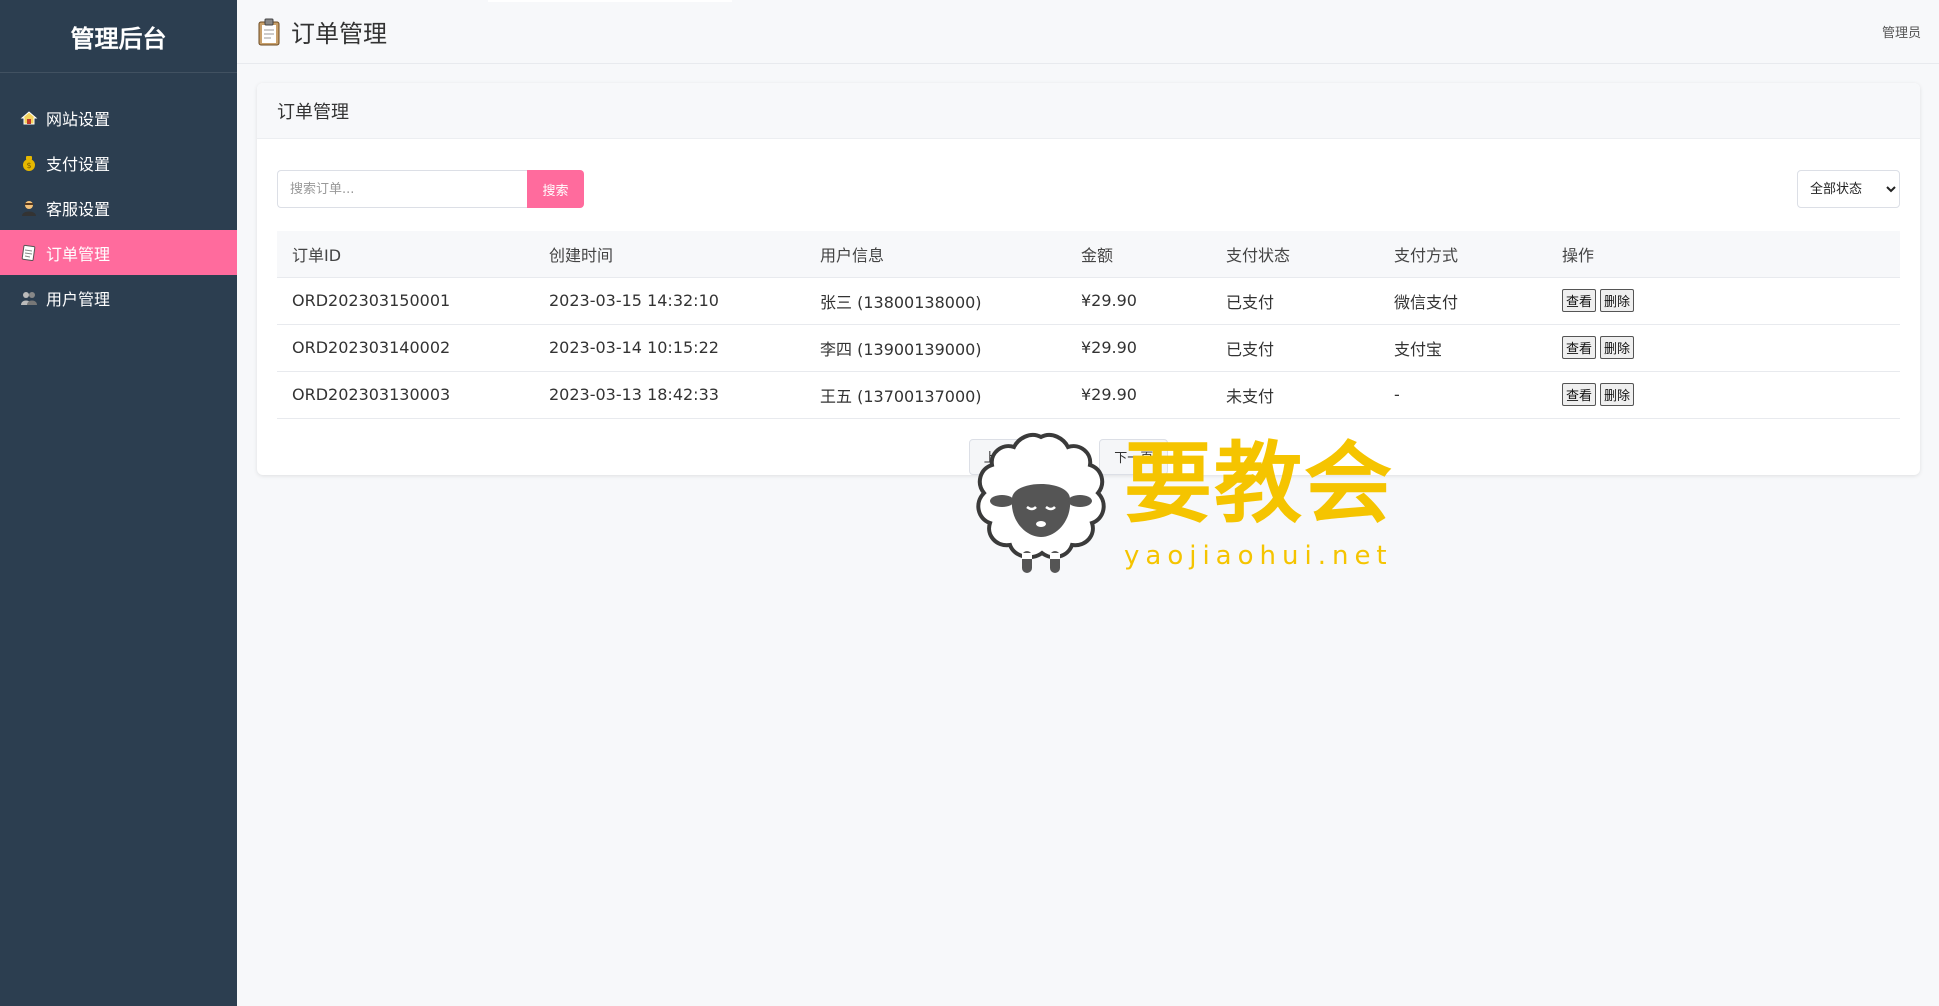 The height and width of the screenshot is (1006, 1939). Describe the element at coordinates (935, 254) in the screenshot. I see `col-header-user: 用户信息` at that location.